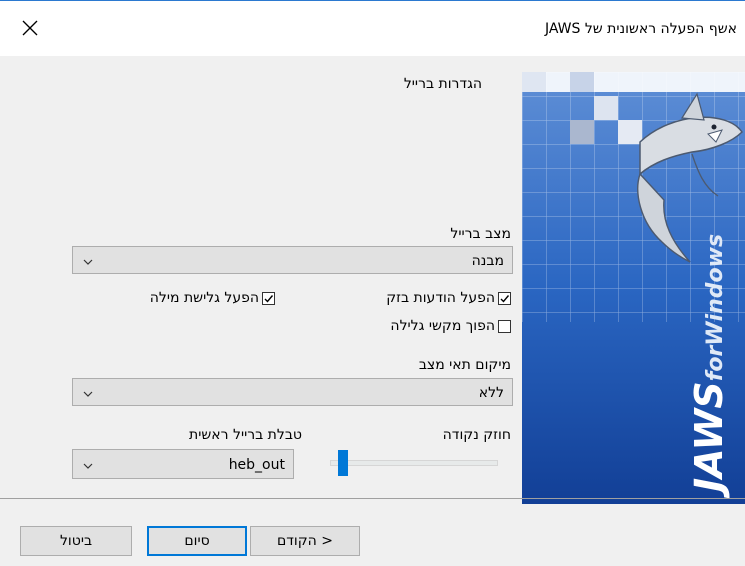  I want to click on title-bar: אשף הפעלה ראשונית של JAWS, so click(372, 28).